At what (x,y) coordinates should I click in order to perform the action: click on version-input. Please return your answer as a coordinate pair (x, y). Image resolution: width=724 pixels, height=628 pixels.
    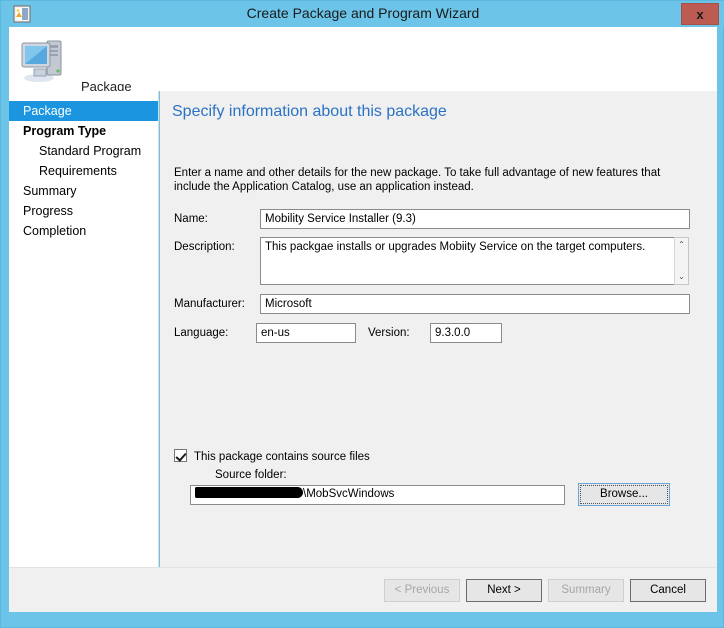
    Looking at the image, I should click on (466, 333).